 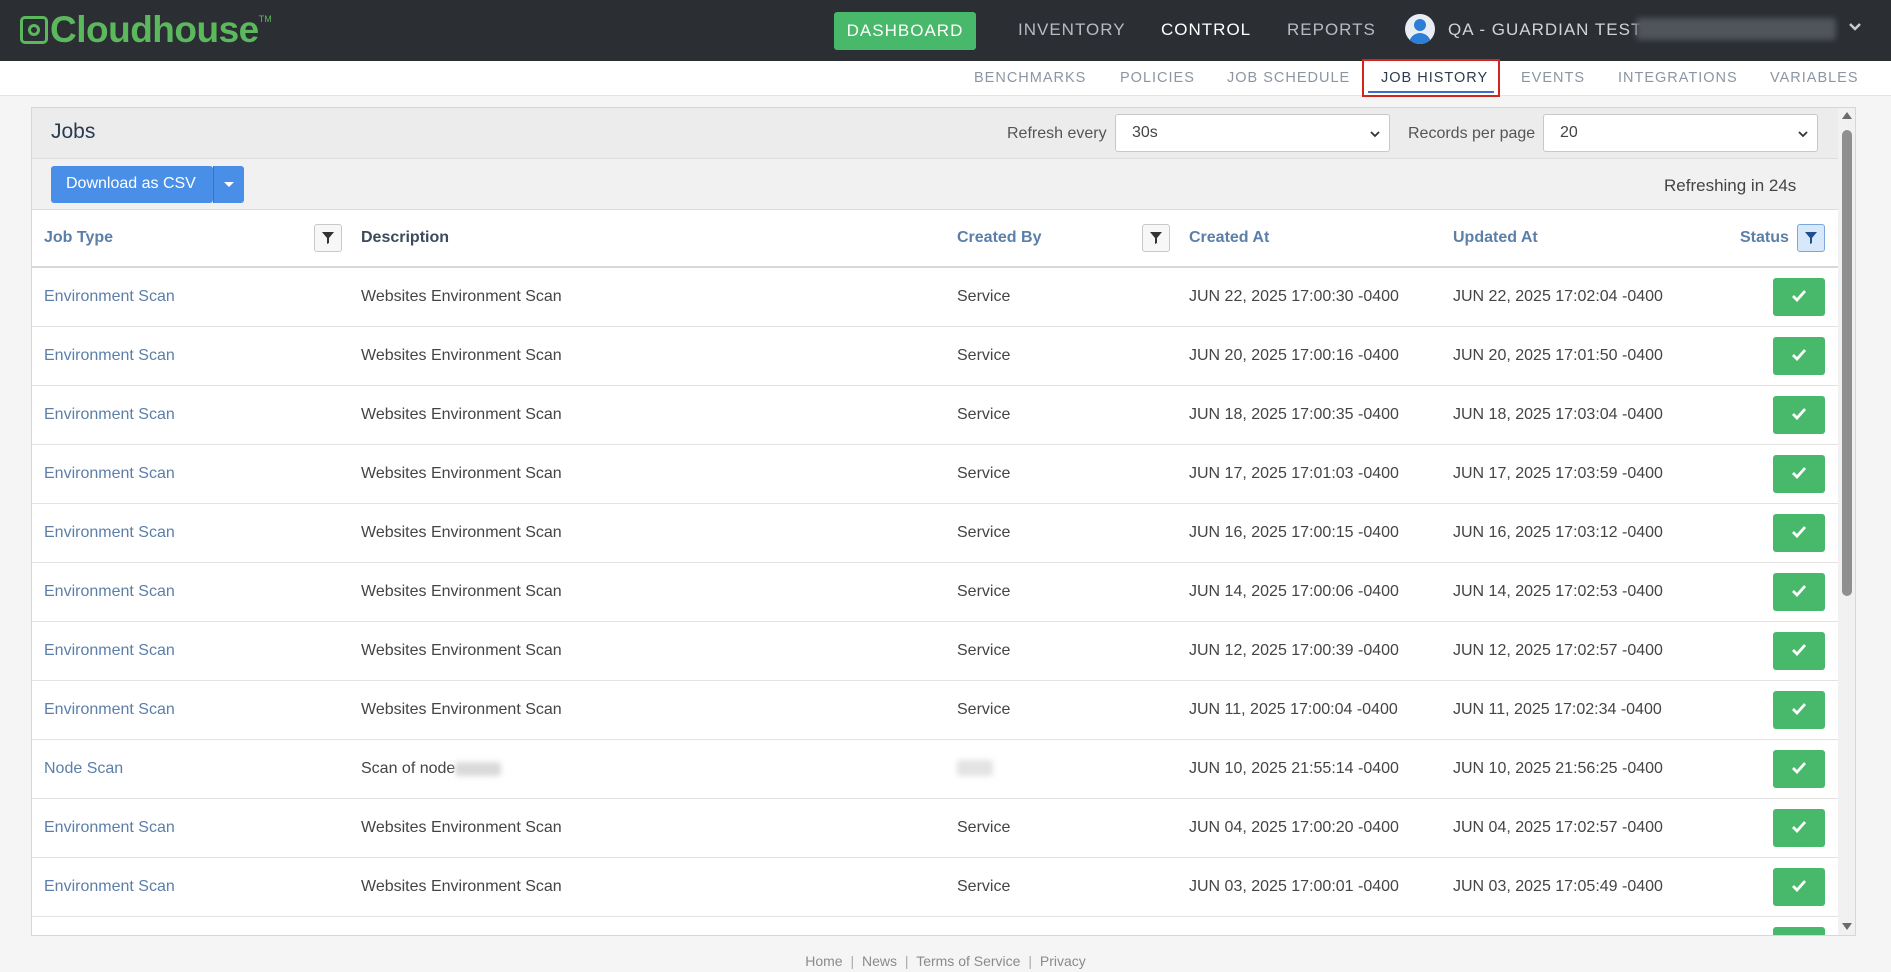 I want to click on job-type-filter-button, so click(x=328, y=238).